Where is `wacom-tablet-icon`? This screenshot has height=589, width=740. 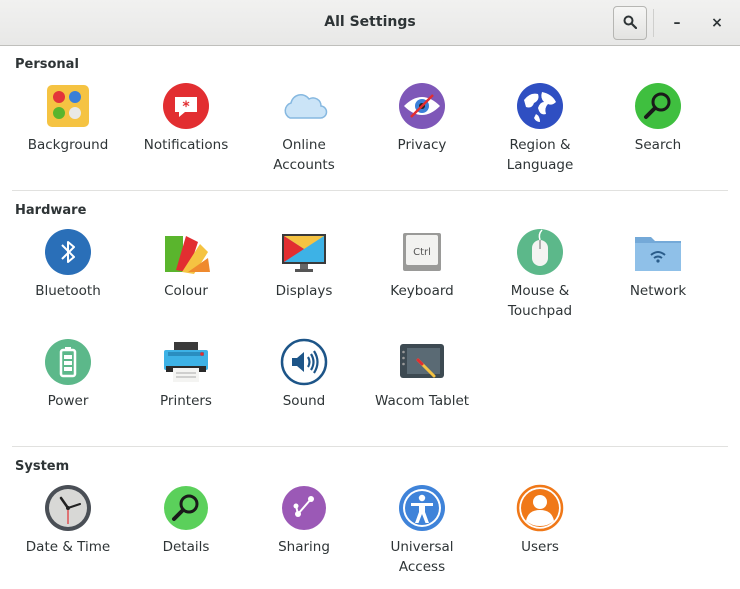 wacom-tablet-icon is located at coordinates (422, 362).